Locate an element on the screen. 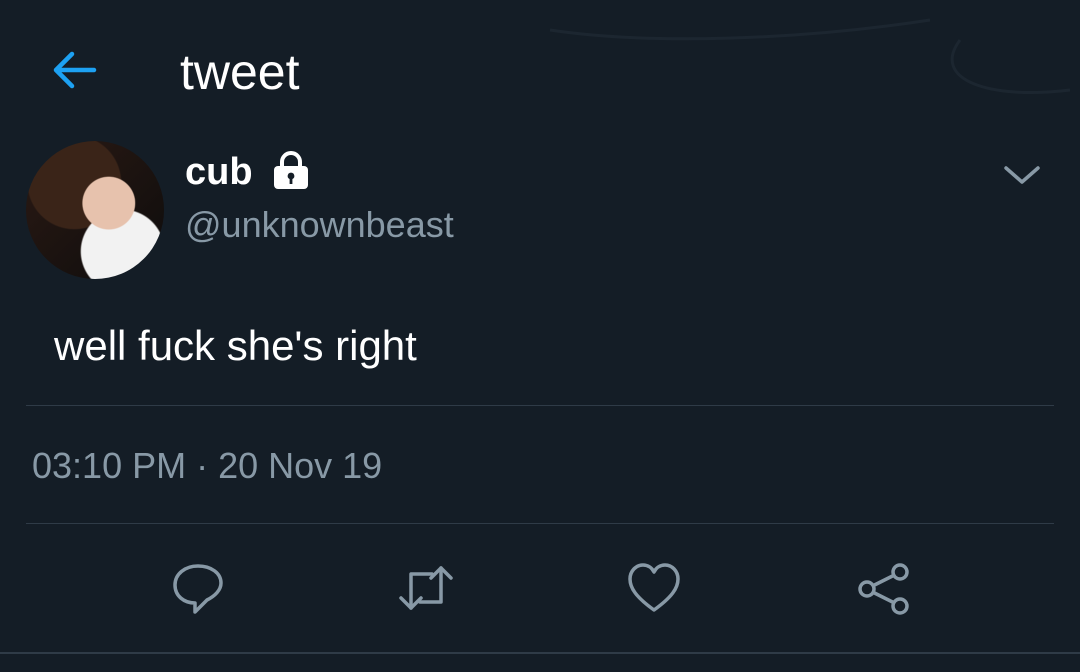 This screenshot has height=672, width=1080. share-icon is located at coordinates (883, 589).